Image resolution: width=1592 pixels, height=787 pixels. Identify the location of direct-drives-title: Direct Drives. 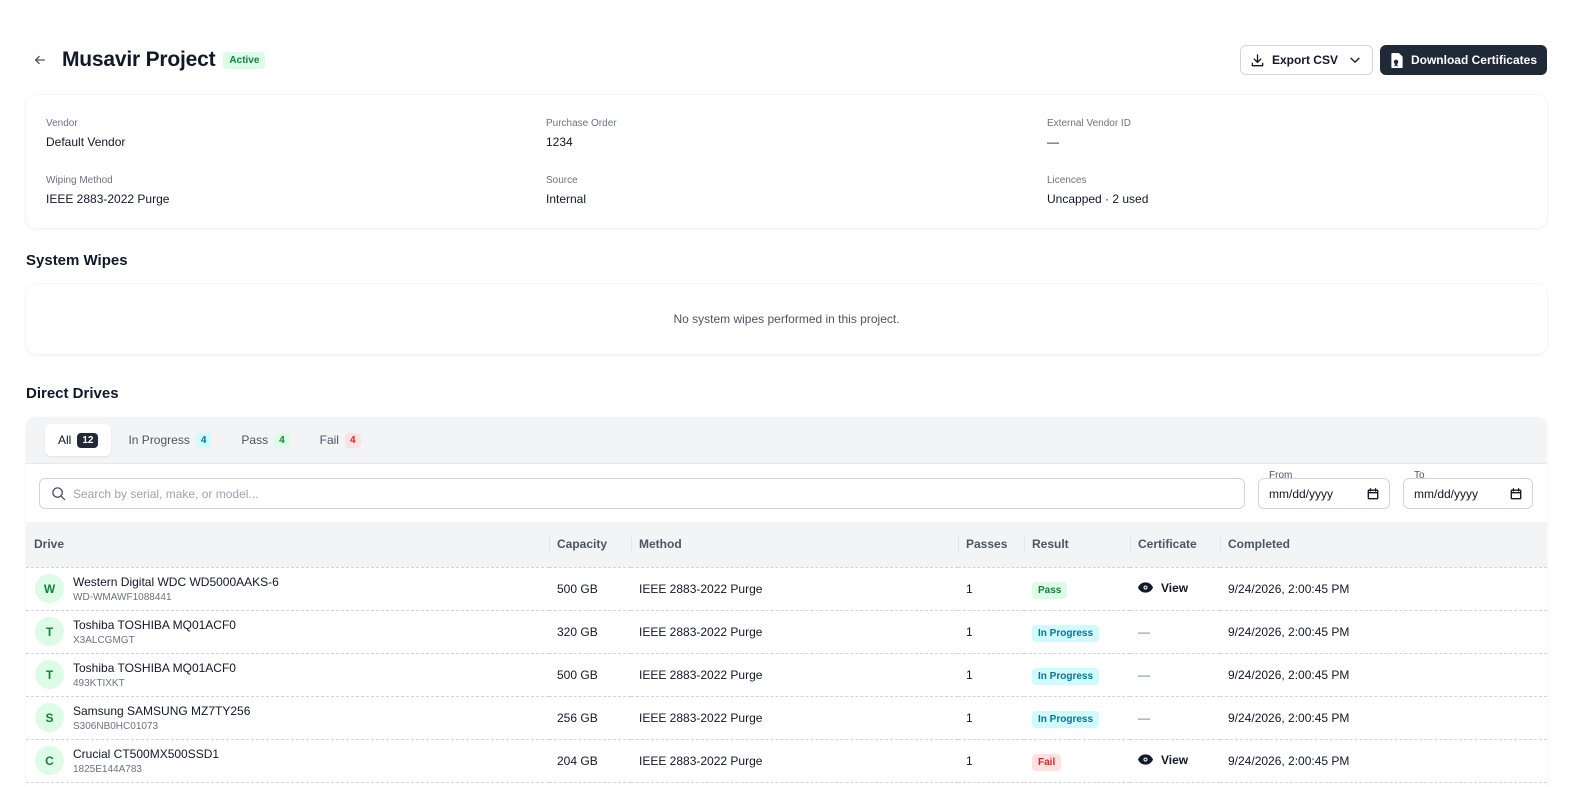
(72, 393).